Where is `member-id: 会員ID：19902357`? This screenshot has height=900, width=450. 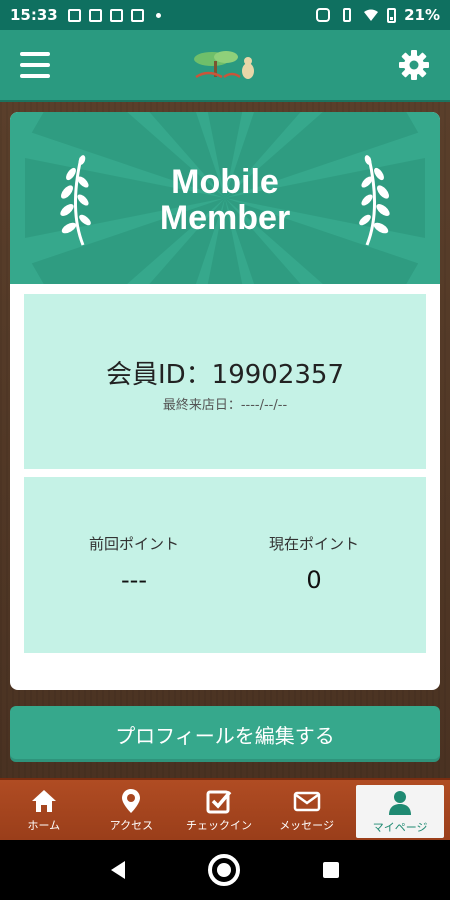
member-id: 会員ID：19902357 is located at coordinates (225, 375).